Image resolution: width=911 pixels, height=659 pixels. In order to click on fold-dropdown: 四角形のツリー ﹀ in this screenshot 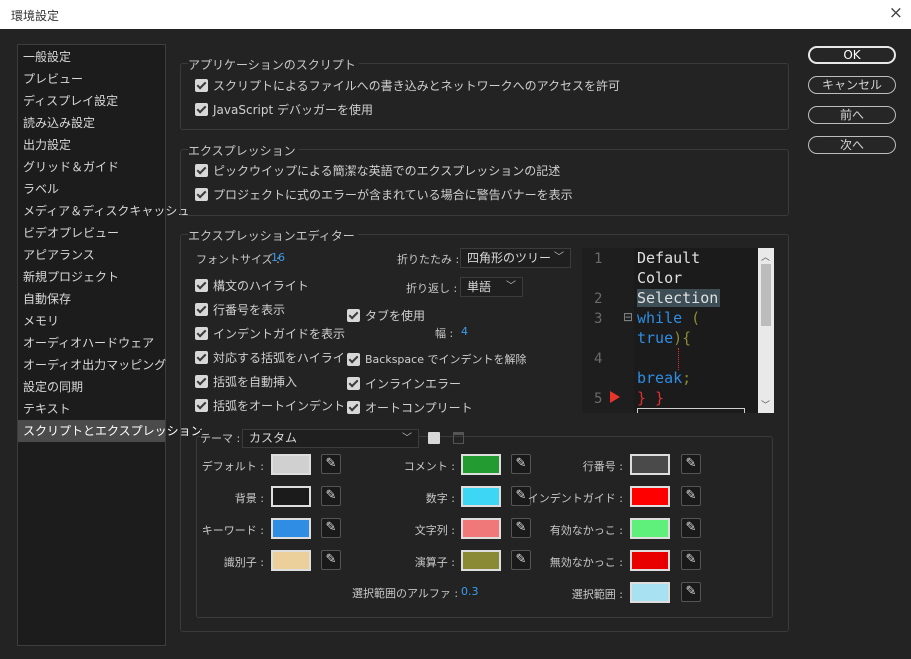, I will do `click(515, 258)`.